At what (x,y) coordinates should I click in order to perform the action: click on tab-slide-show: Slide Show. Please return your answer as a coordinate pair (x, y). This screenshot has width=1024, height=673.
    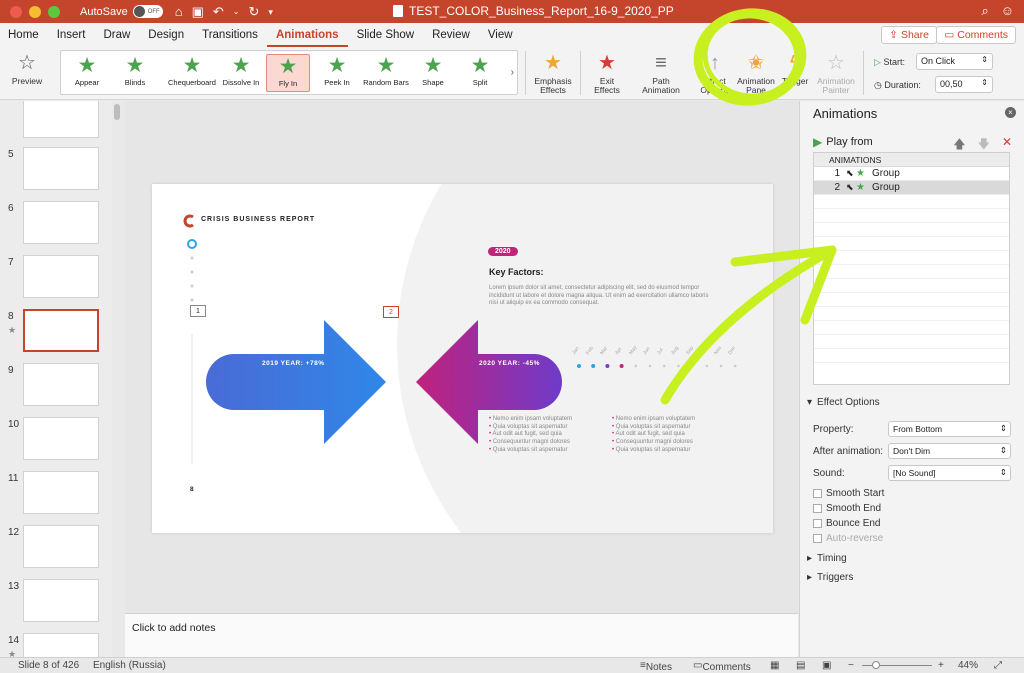
    Looking at the image, I should click on (386, 35).